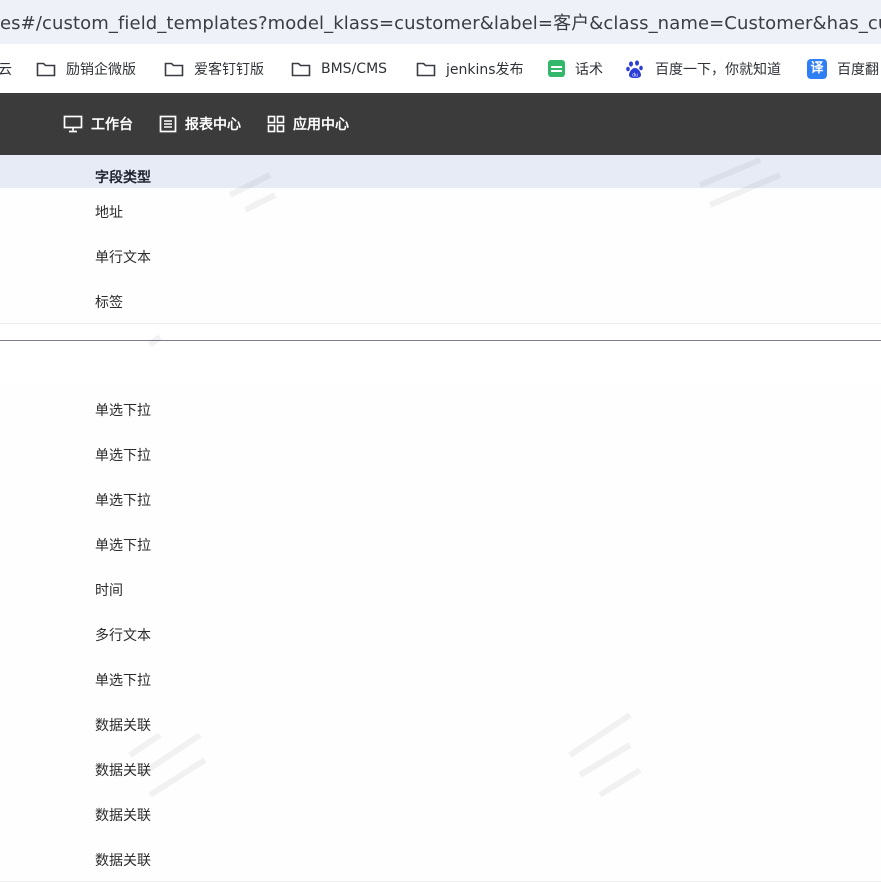  I want to click on bookmark-folder-jenkins: jenkins发布, so click(470, 68).